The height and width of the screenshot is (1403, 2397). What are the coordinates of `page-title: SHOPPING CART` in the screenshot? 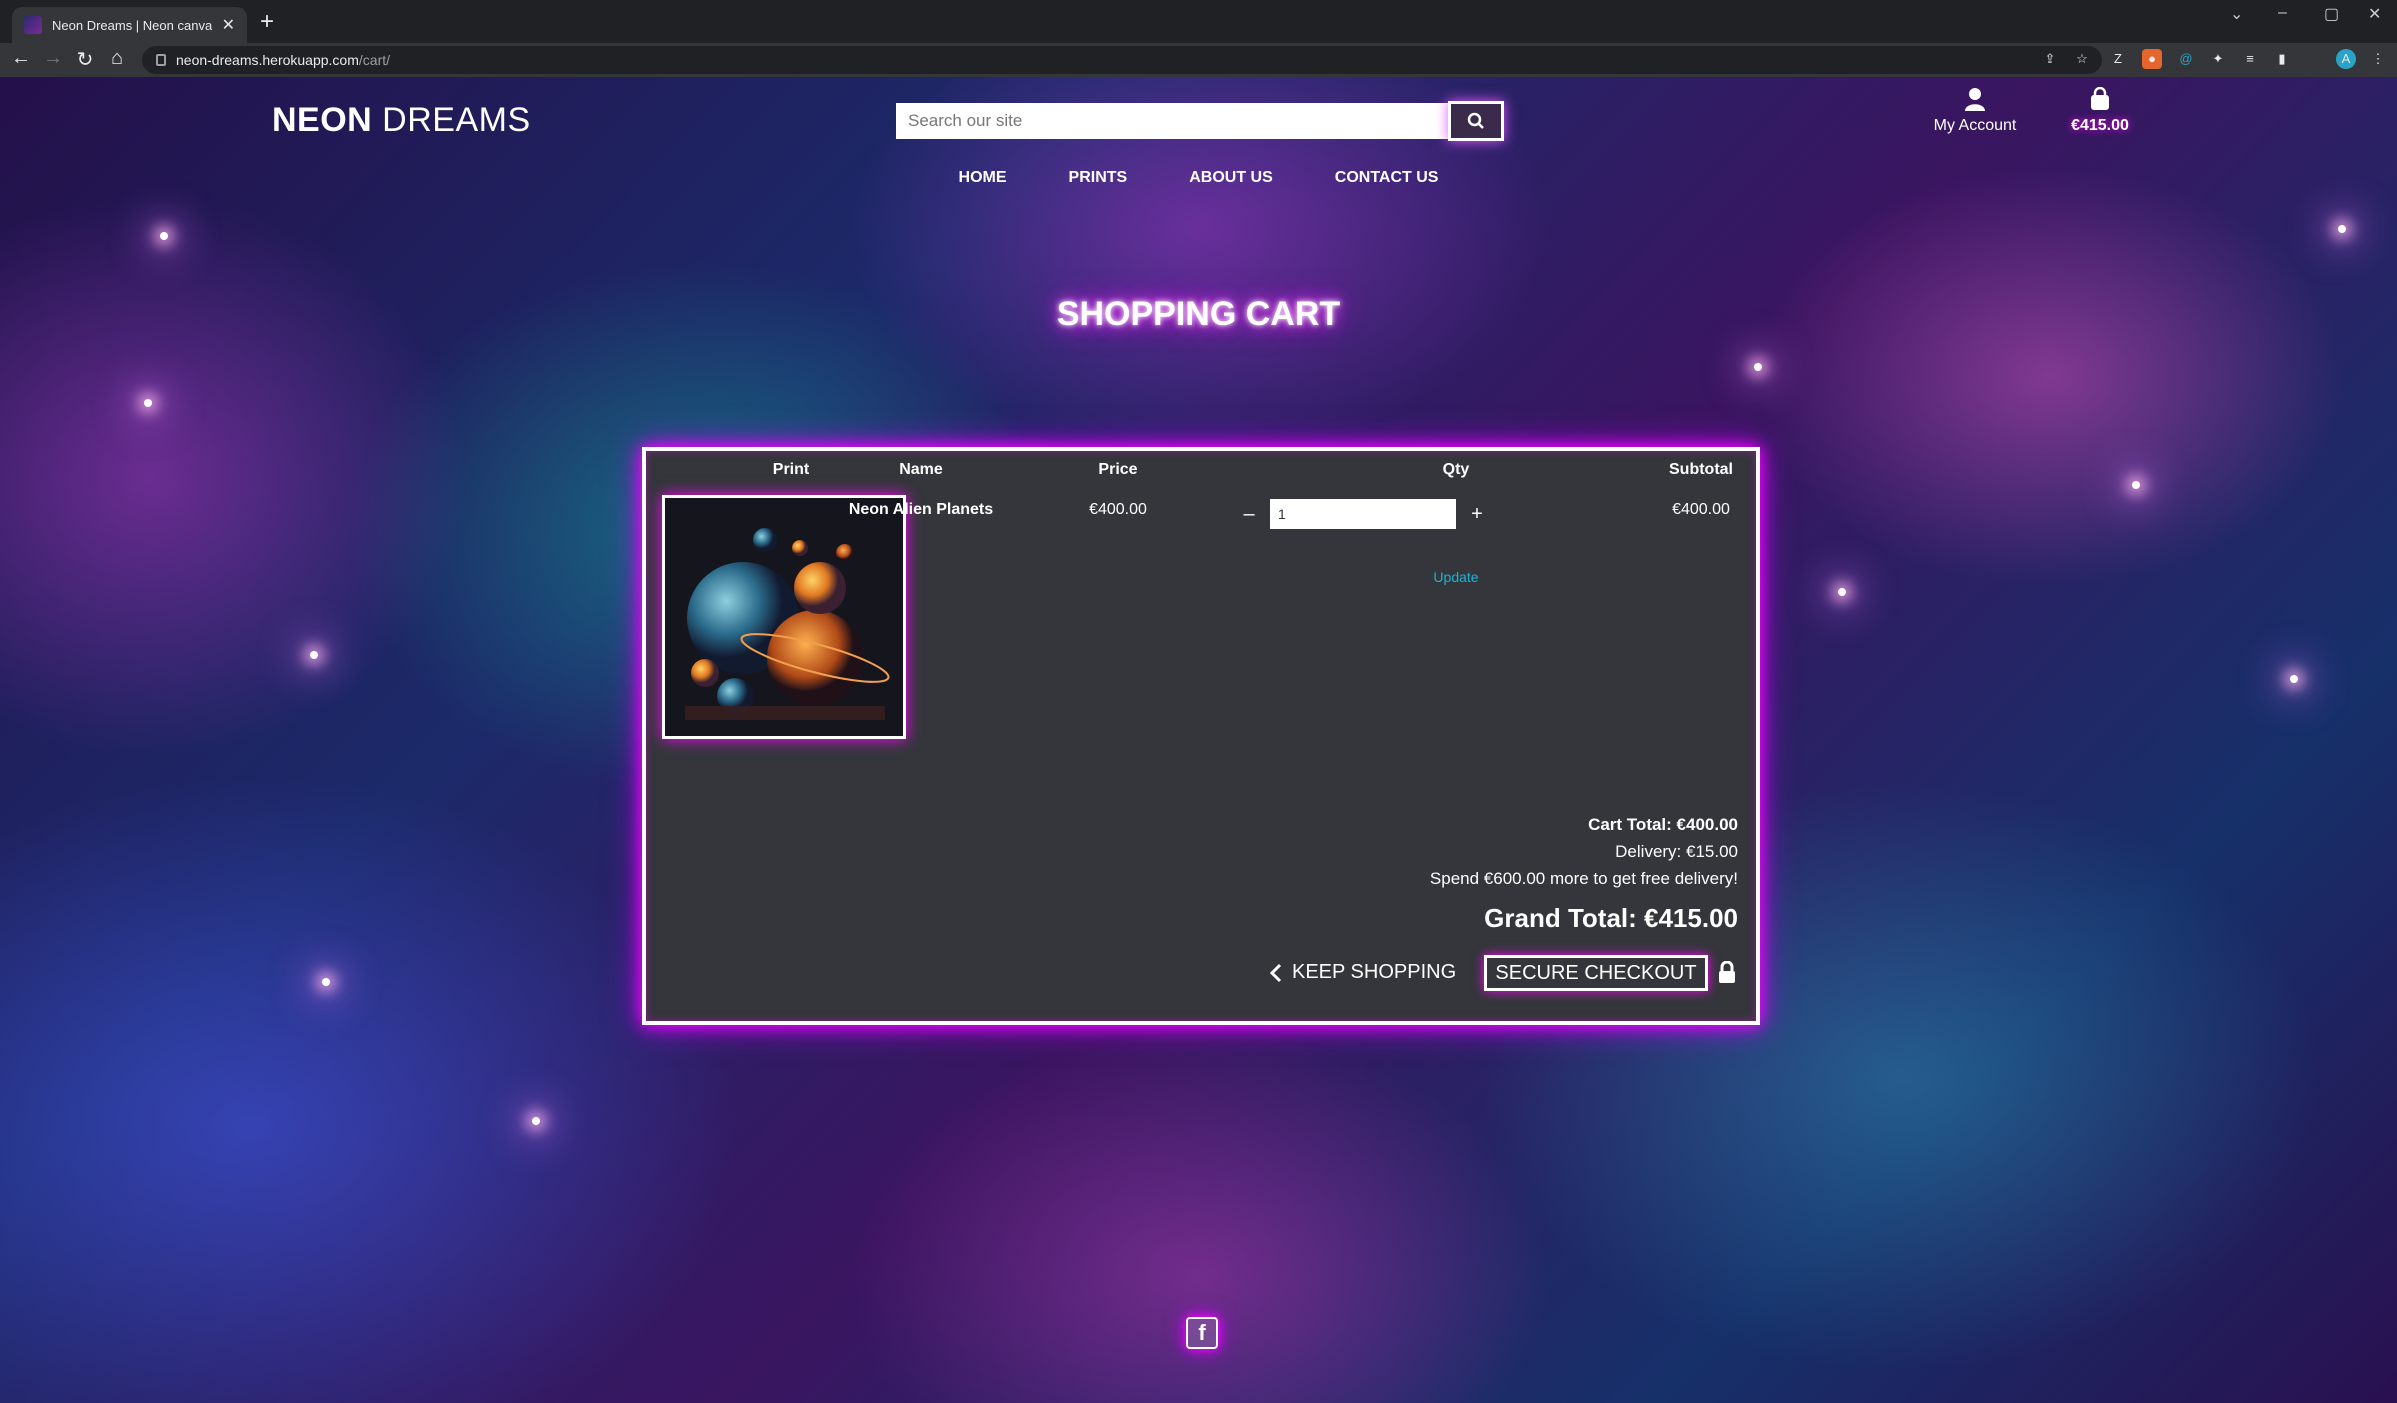 It's located at (1198, 314).